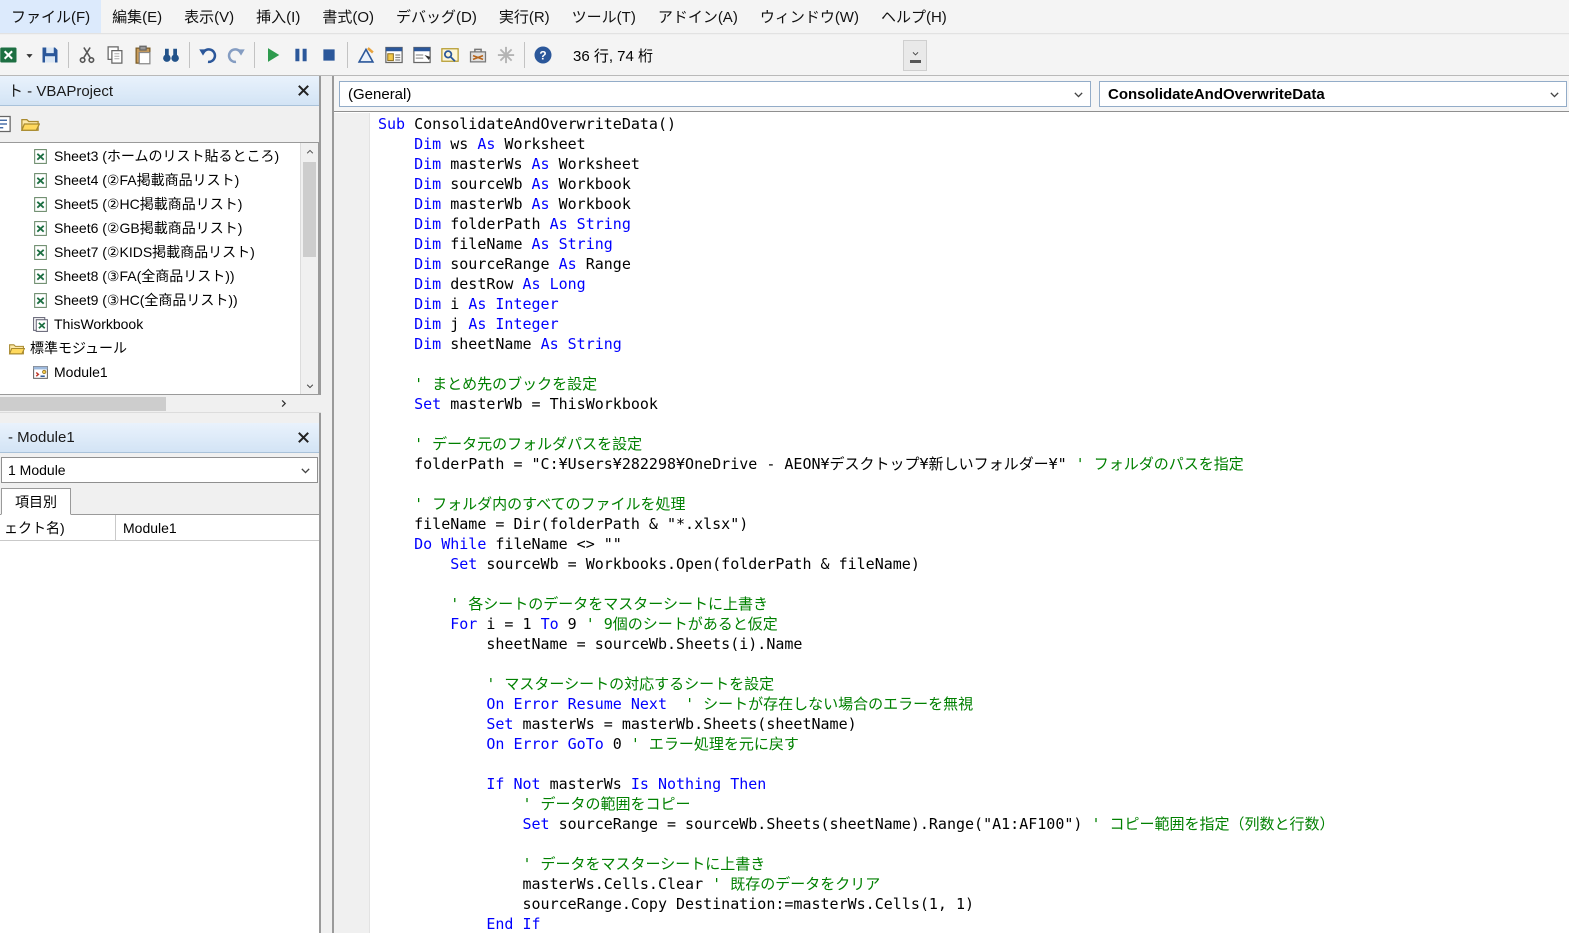 The width and height of the screenshot is (1569, 933). I want to click on excel-view-button, so click(11, 55).